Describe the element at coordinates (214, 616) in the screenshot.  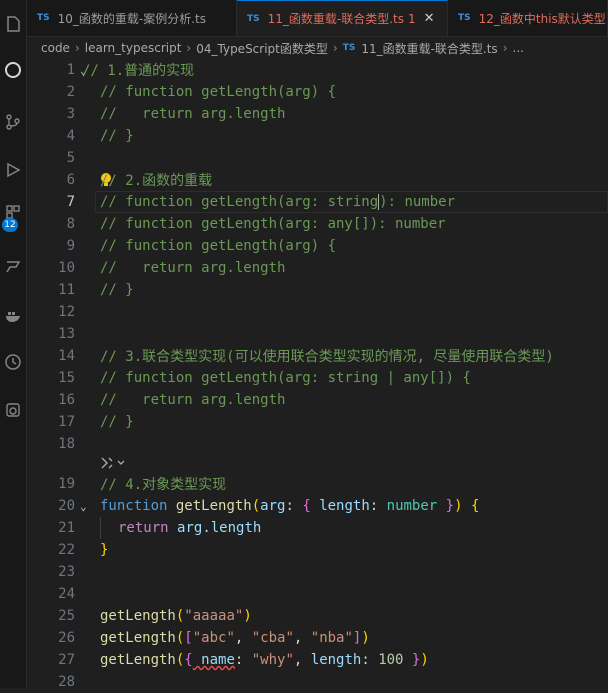
I see `string: "aaaaa"` at that location.